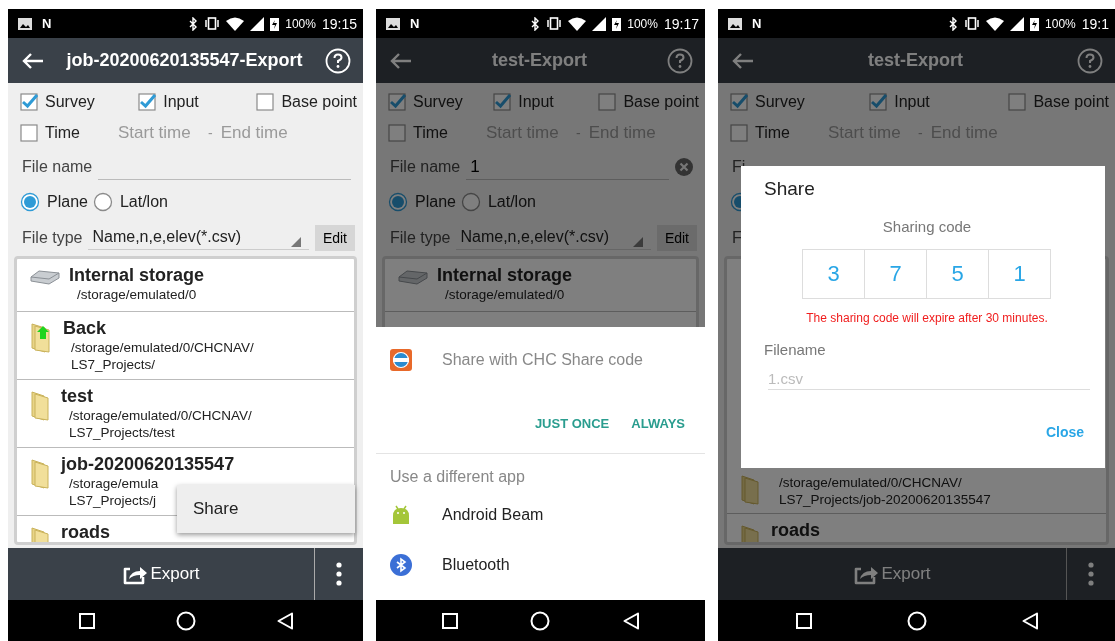 This screenshot has height=641, width=1115. I want to click on notification-logo: N, so click(757, 23).